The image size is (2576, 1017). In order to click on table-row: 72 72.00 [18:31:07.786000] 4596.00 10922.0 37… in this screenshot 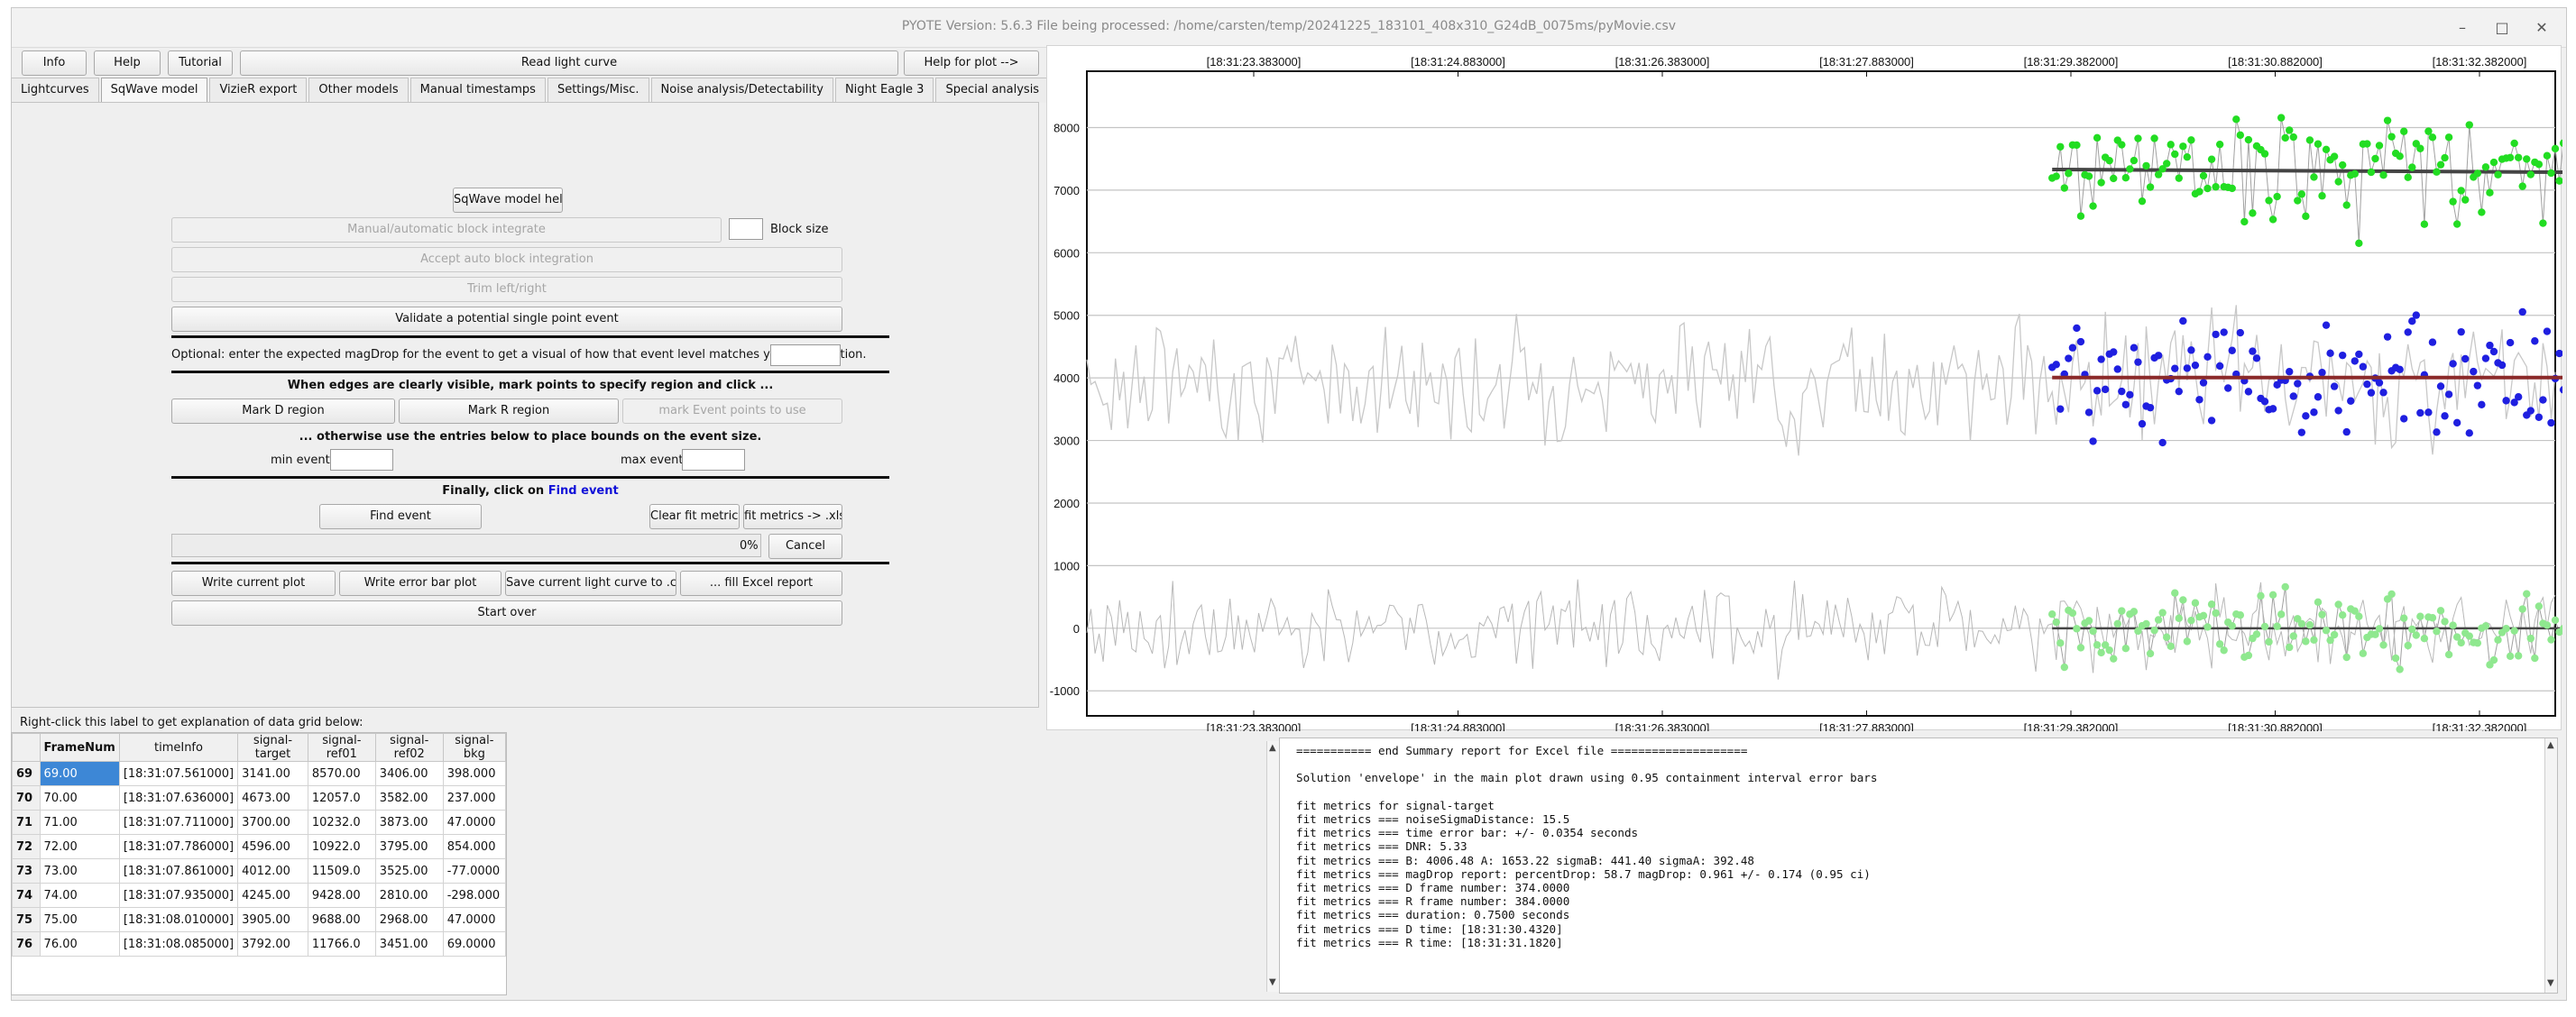, I will do `click(259, 846)`.